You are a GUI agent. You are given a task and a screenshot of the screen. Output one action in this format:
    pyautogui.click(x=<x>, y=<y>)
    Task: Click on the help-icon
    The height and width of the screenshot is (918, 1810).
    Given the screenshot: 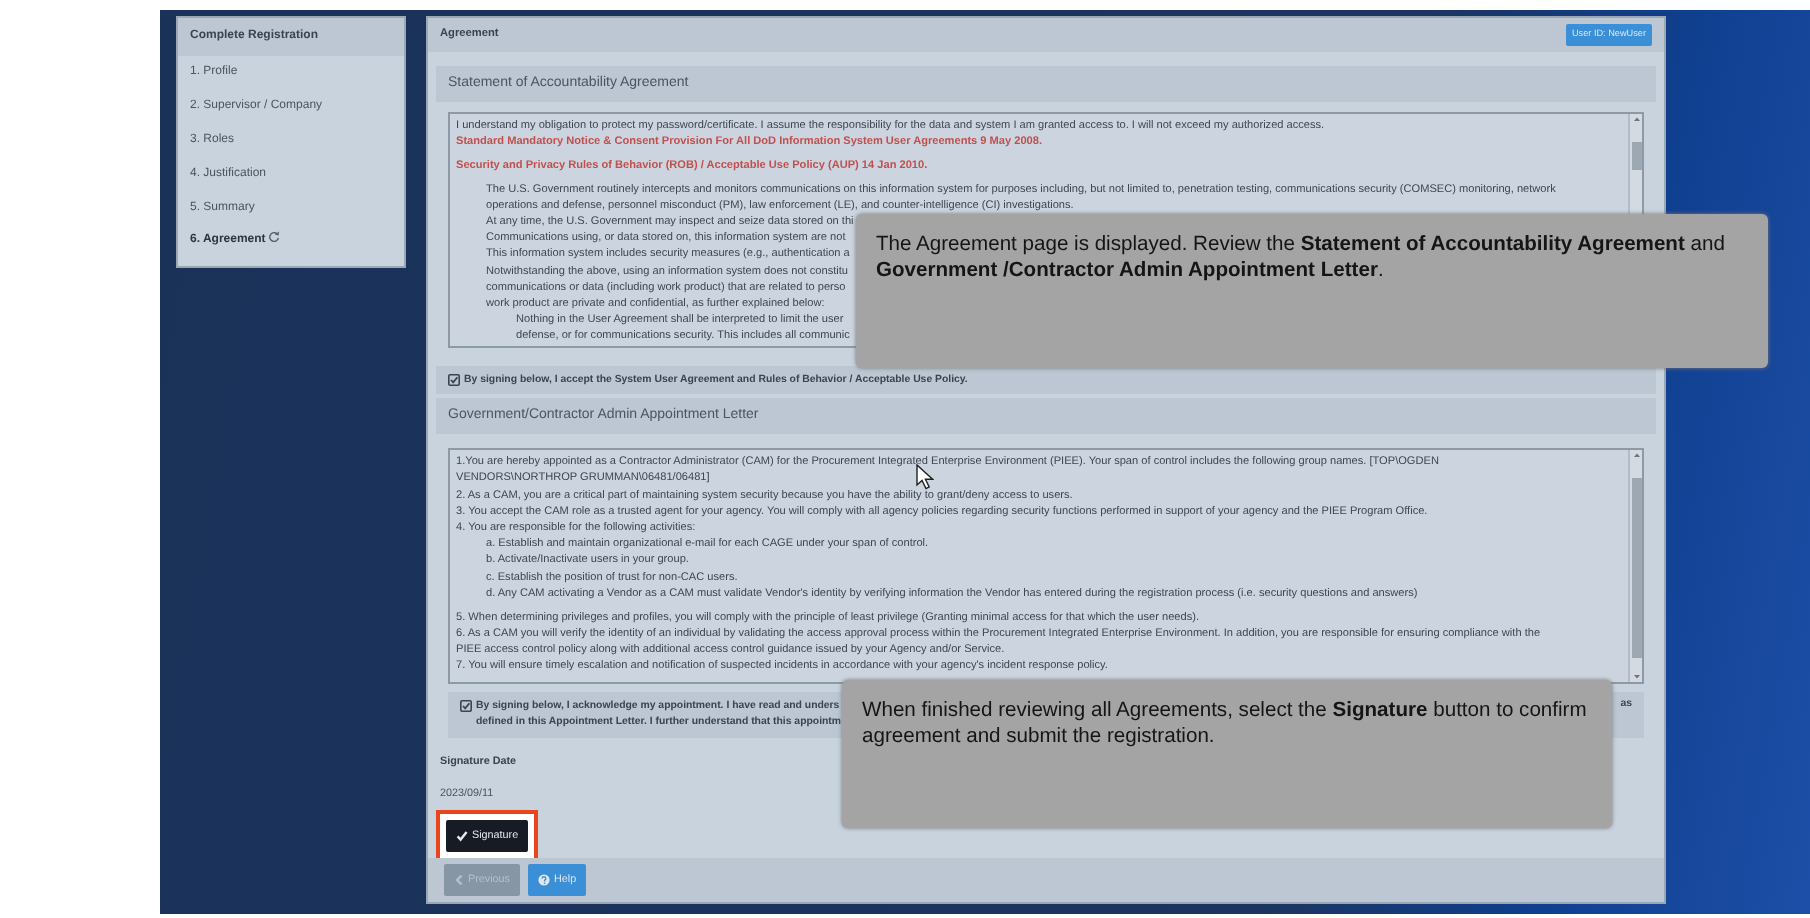 What is the action you would take?
    pyautogui.click(x=543, y=879)
    